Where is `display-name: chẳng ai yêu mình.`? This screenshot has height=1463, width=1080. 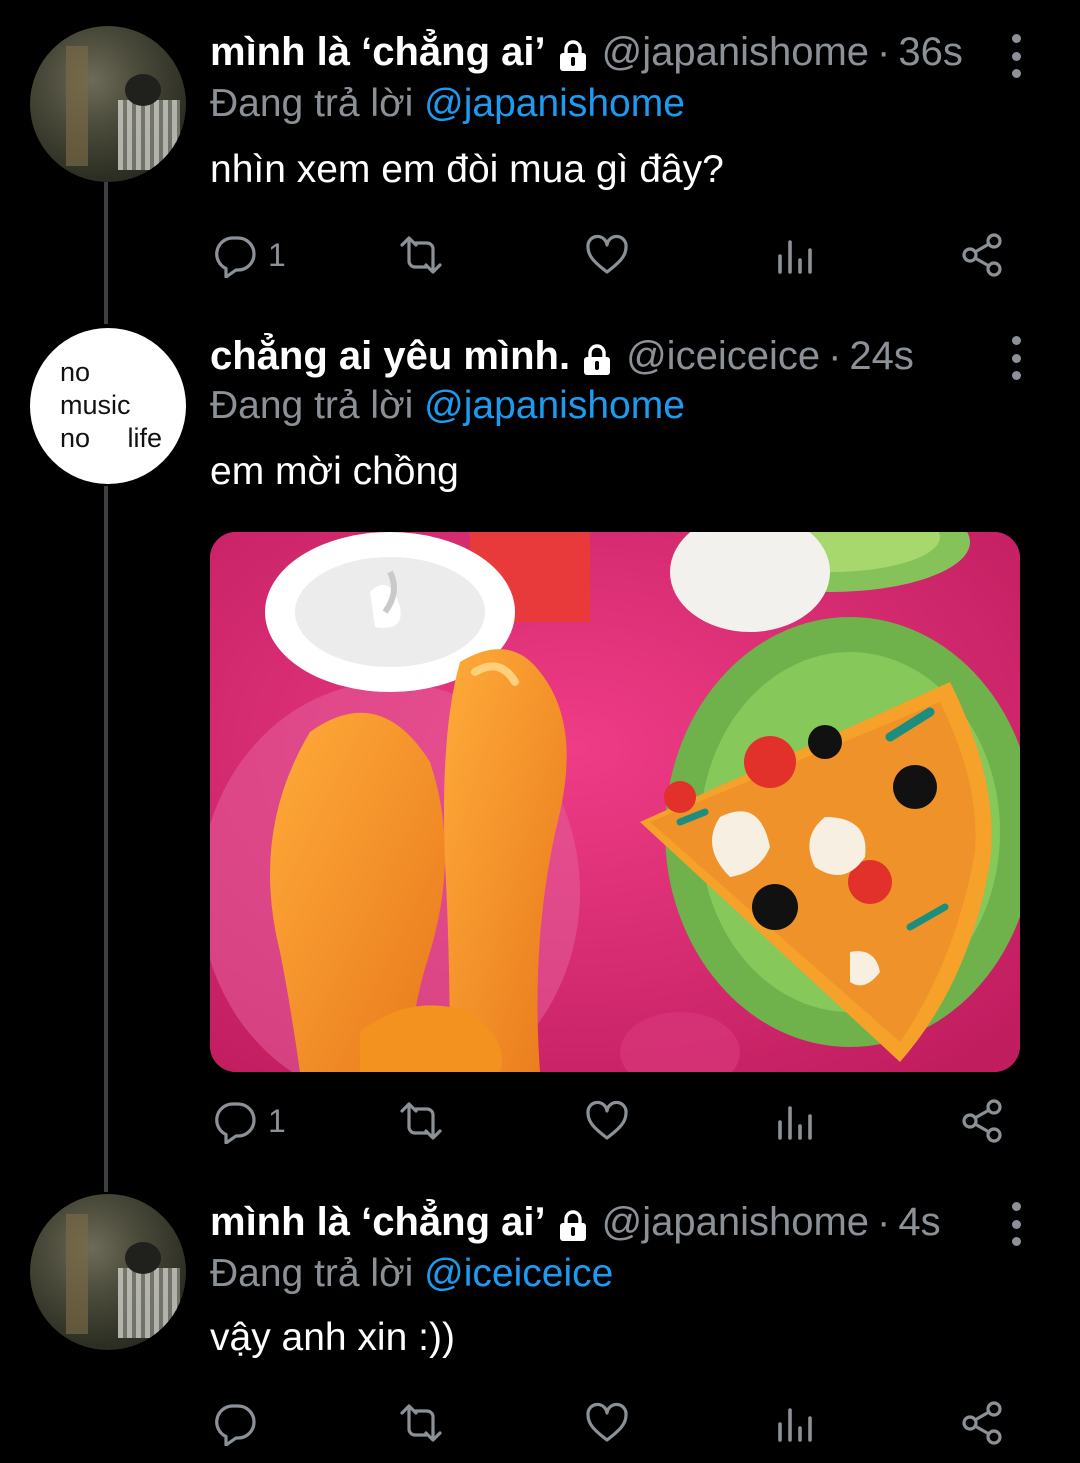
display-name: chẳng ai yêu mình. is located at coordinates (390, 356).